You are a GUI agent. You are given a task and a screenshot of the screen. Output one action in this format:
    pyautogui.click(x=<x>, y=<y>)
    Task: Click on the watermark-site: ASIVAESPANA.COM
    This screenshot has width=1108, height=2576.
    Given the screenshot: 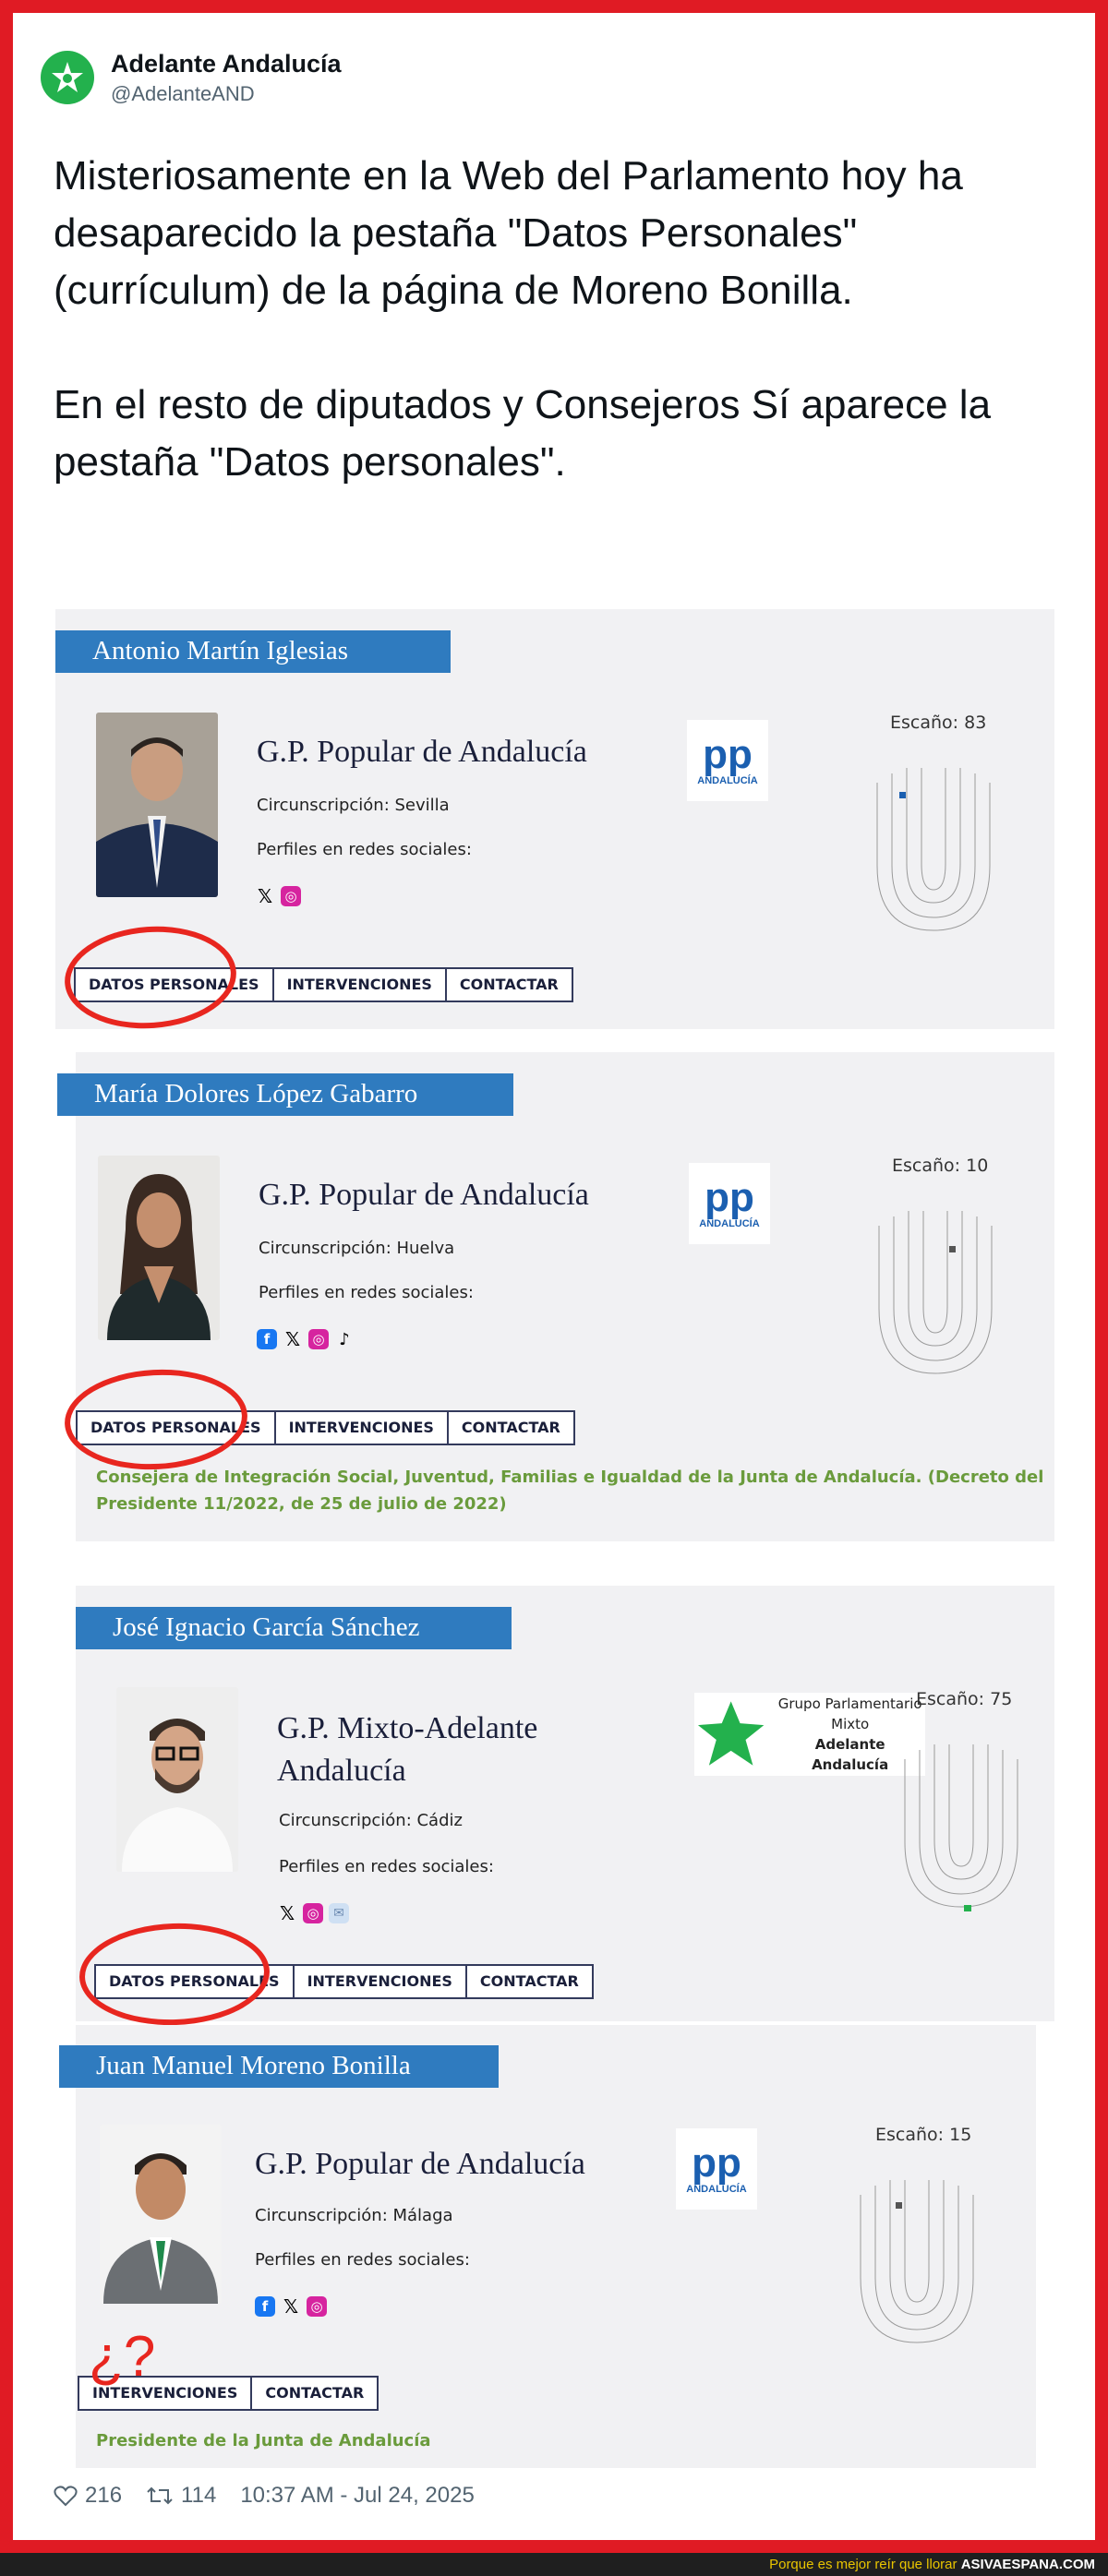 What is the action you would take?
    pyautogui.click(x=1028, y=2565)
    